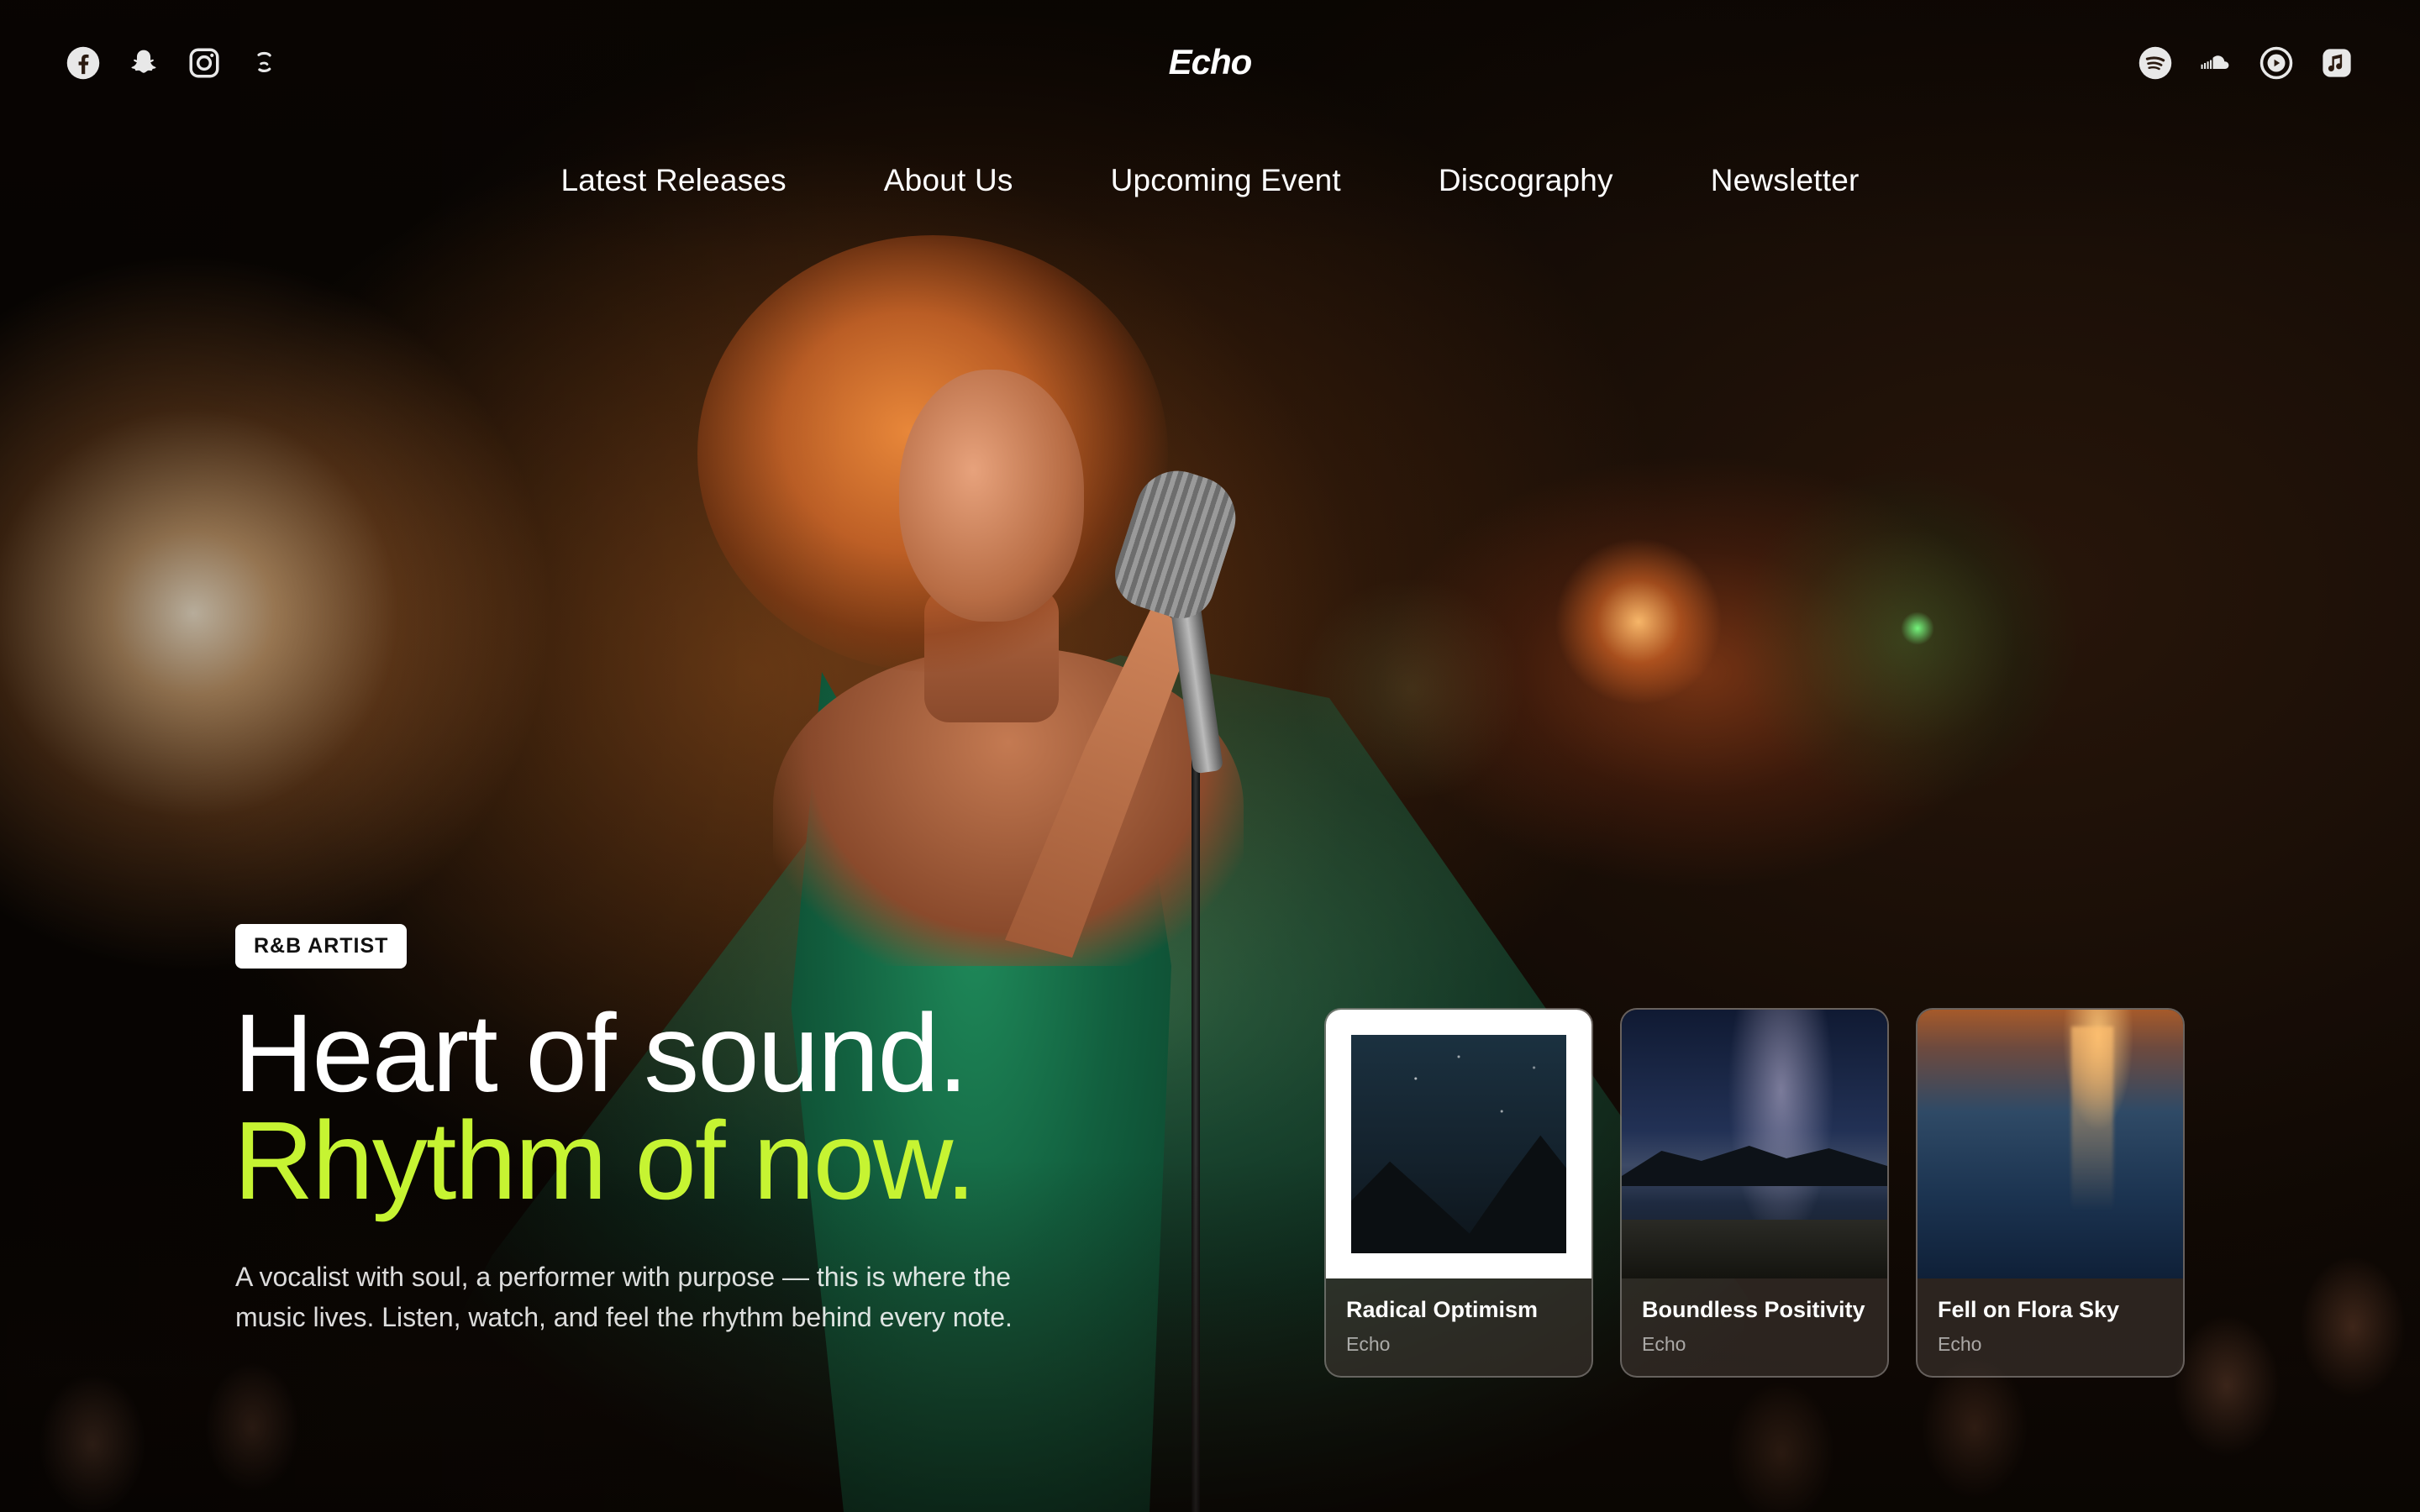 This screenshot has width=2420, height=1512. Describe the element at coordinates (1786, 180) in the screenshot. I see `nav-newsletter: Newsletter` at that location.